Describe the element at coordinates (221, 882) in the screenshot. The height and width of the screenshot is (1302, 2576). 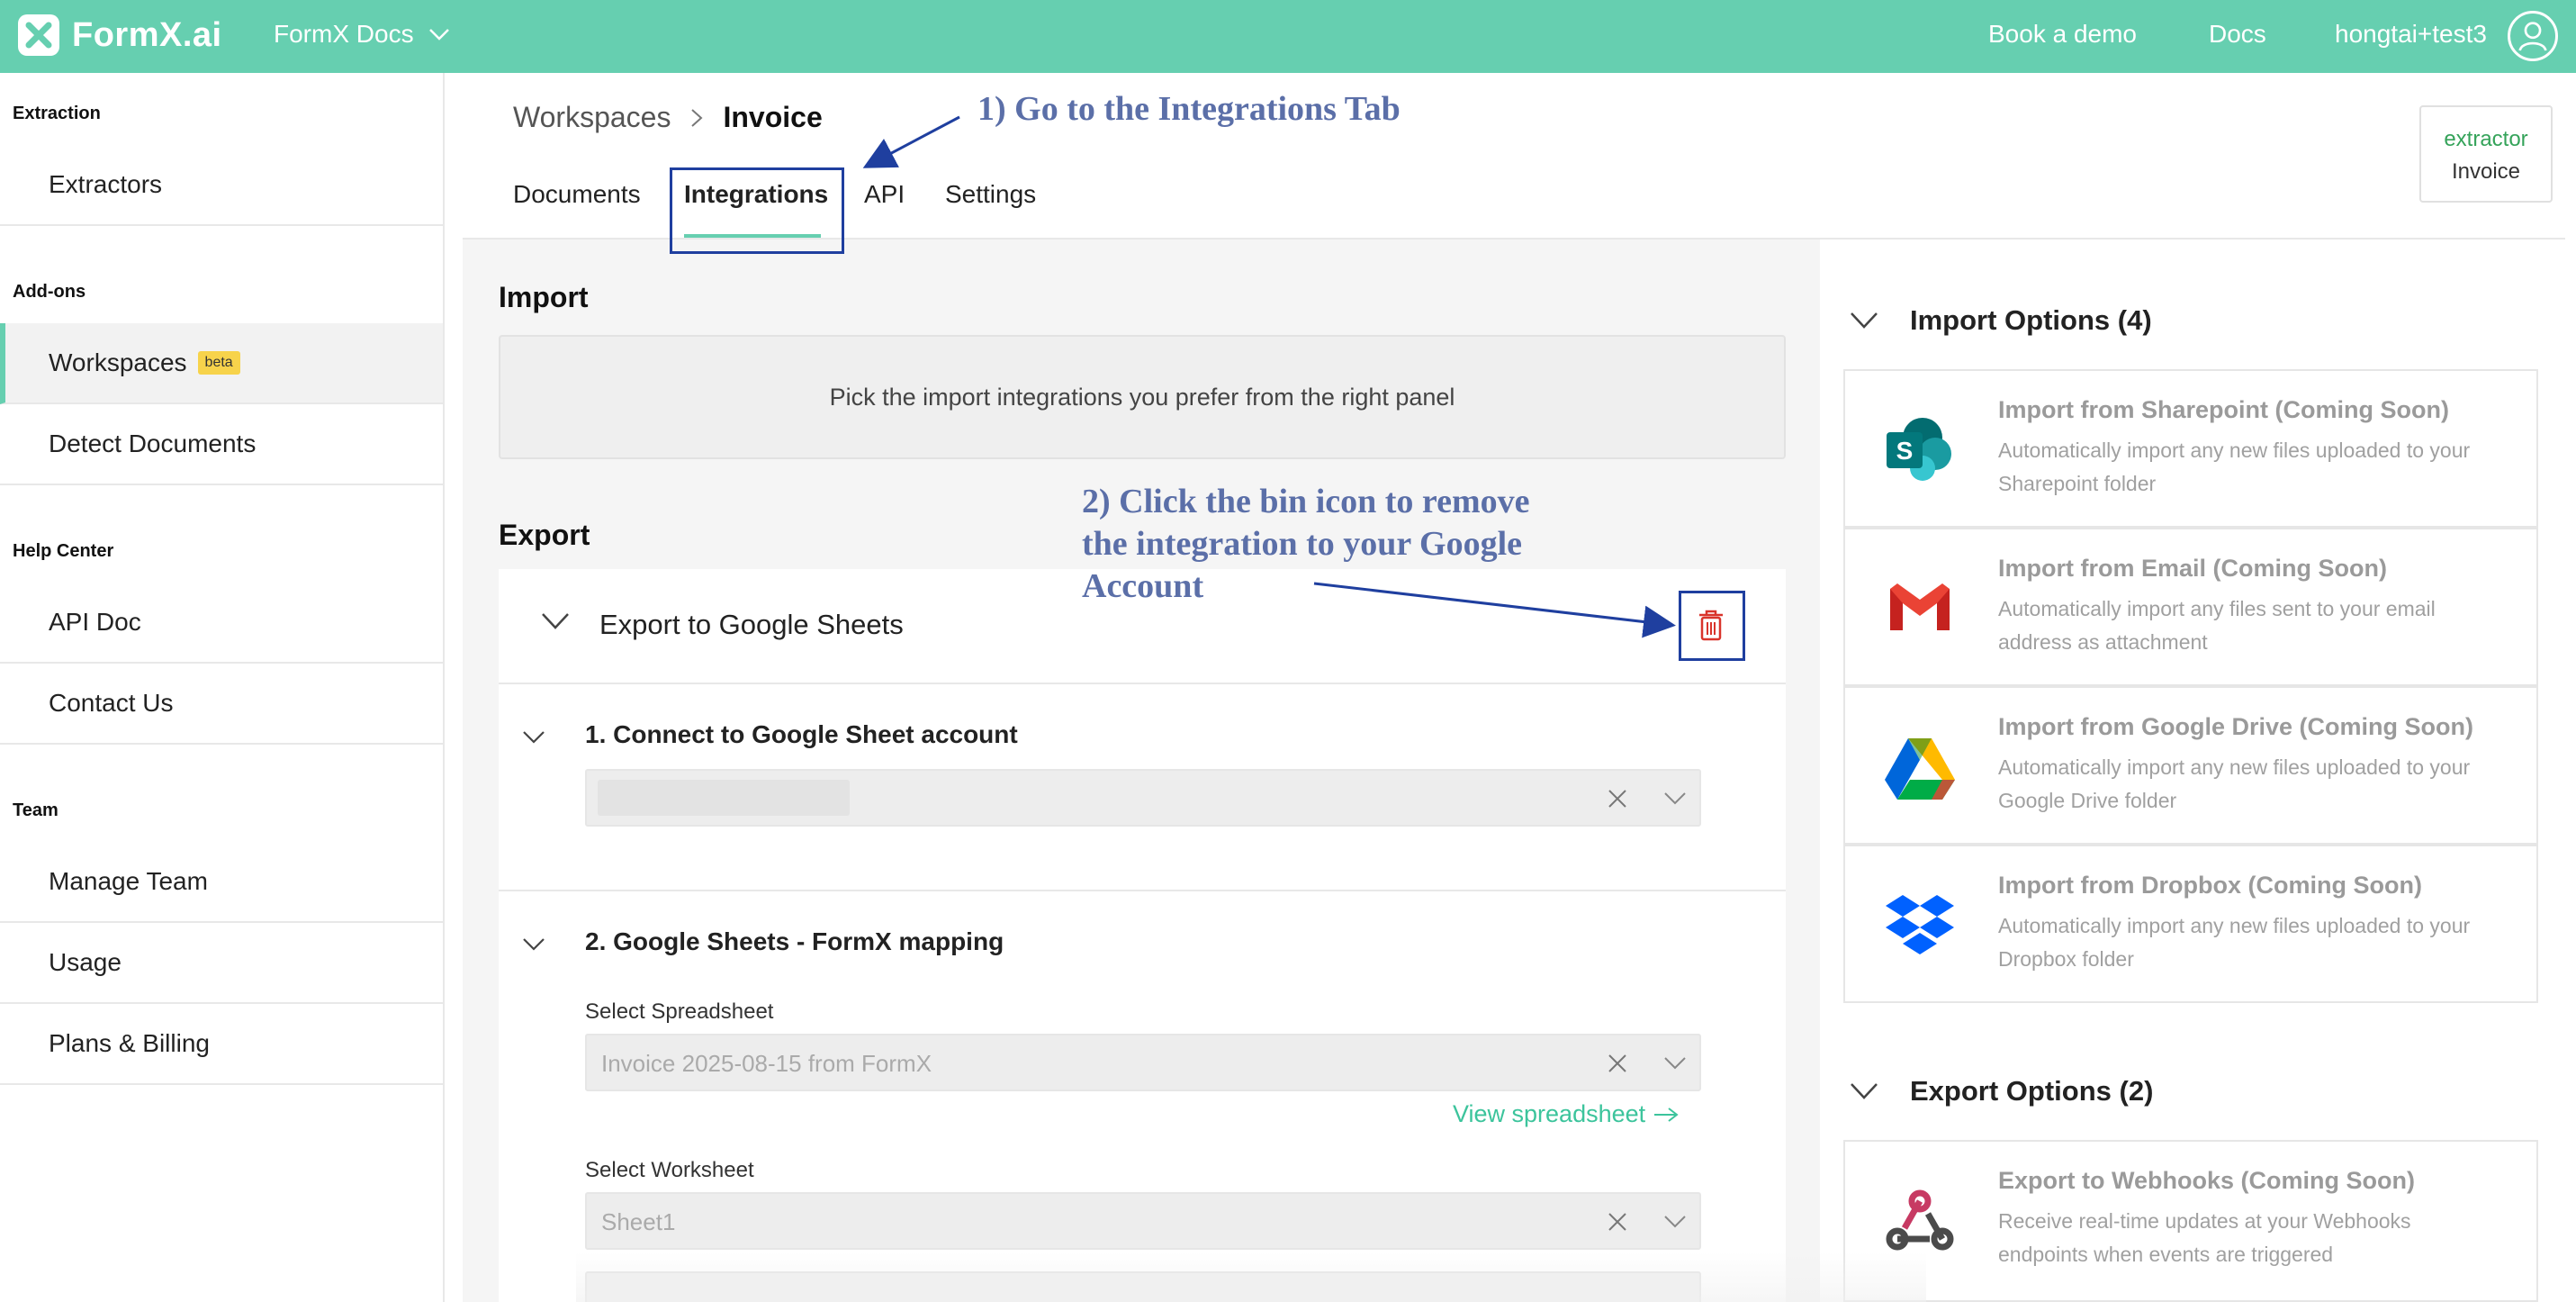
I see `sidebar-item-manage-team: Manage Team` at that location.